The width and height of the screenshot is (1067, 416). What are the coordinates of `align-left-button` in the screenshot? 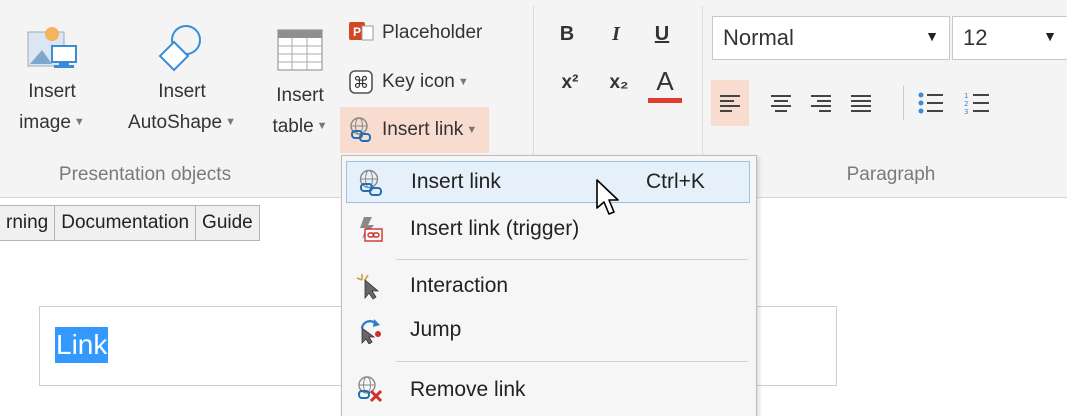 It's located at (730, 103).